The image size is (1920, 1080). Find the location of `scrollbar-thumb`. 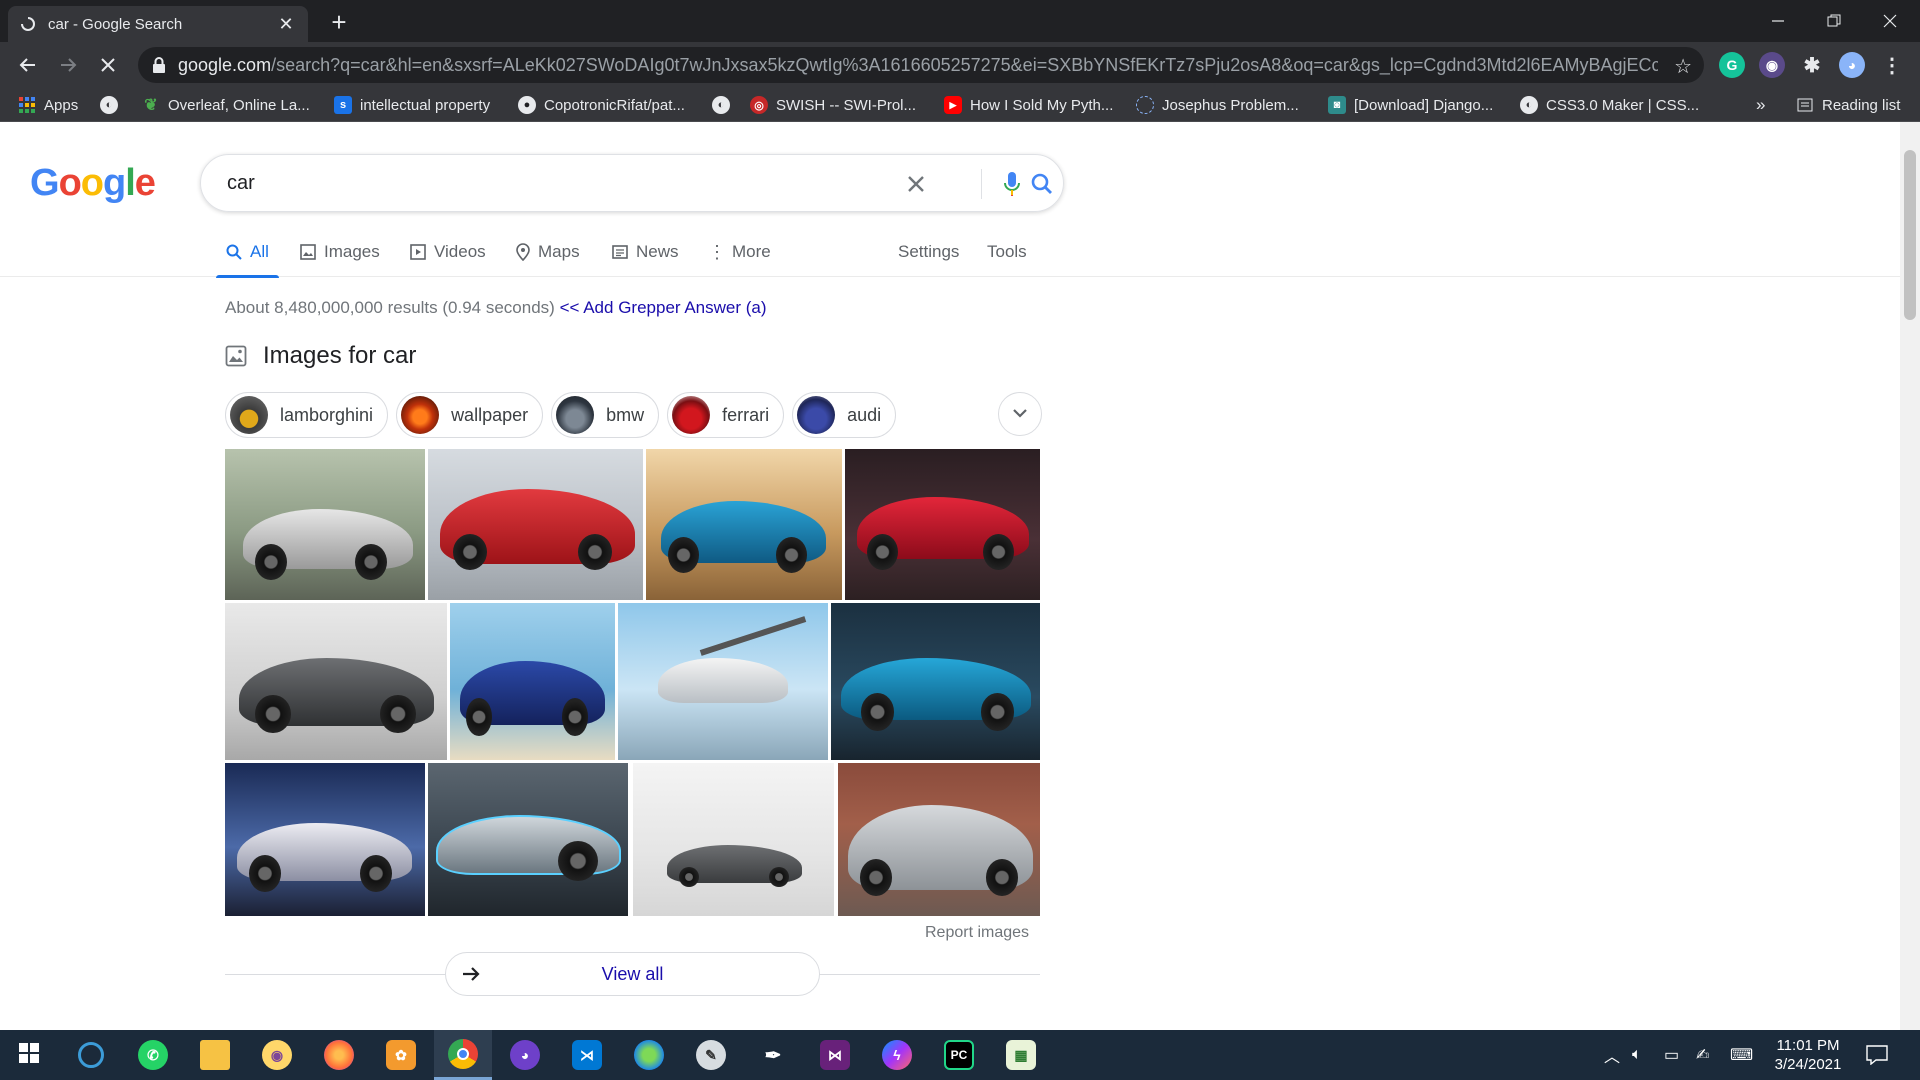

scrollbar-thumb is located at coordinates (1910, 235).